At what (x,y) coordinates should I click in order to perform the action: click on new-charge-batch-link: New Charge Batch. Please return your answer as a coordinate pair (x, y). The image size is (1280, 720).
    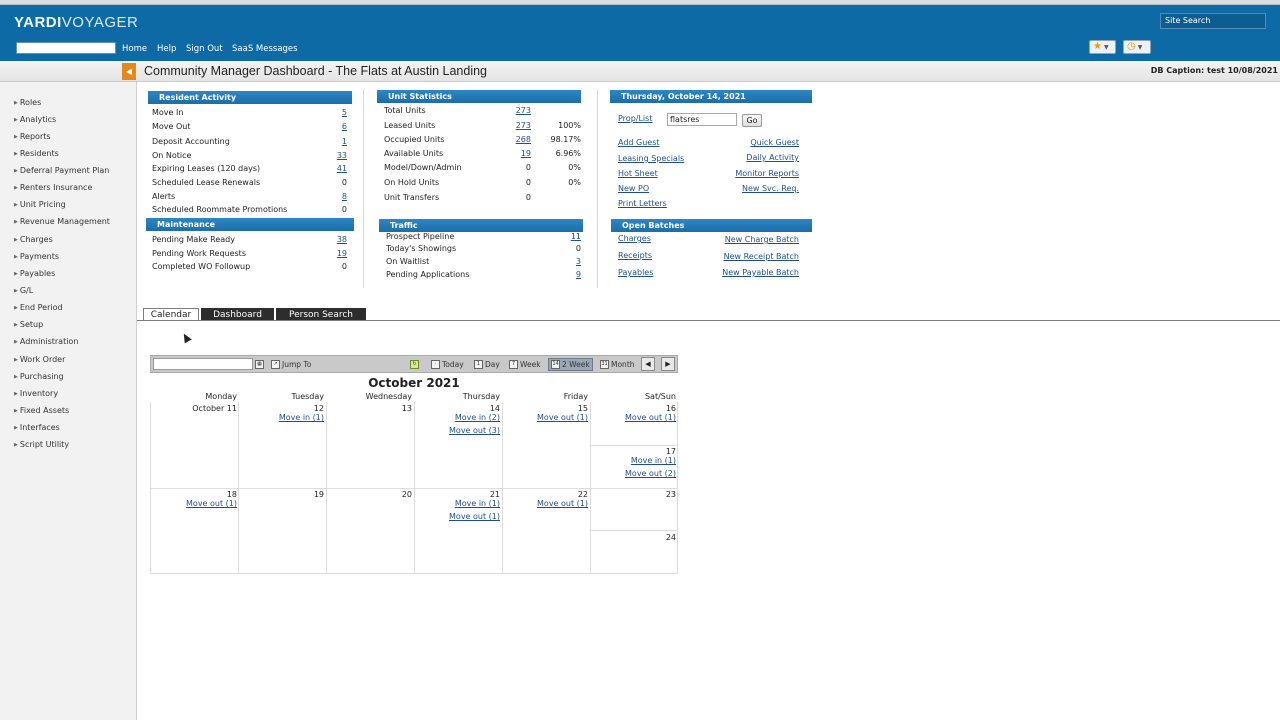
    Looking at the image, I should click on (762, 239).